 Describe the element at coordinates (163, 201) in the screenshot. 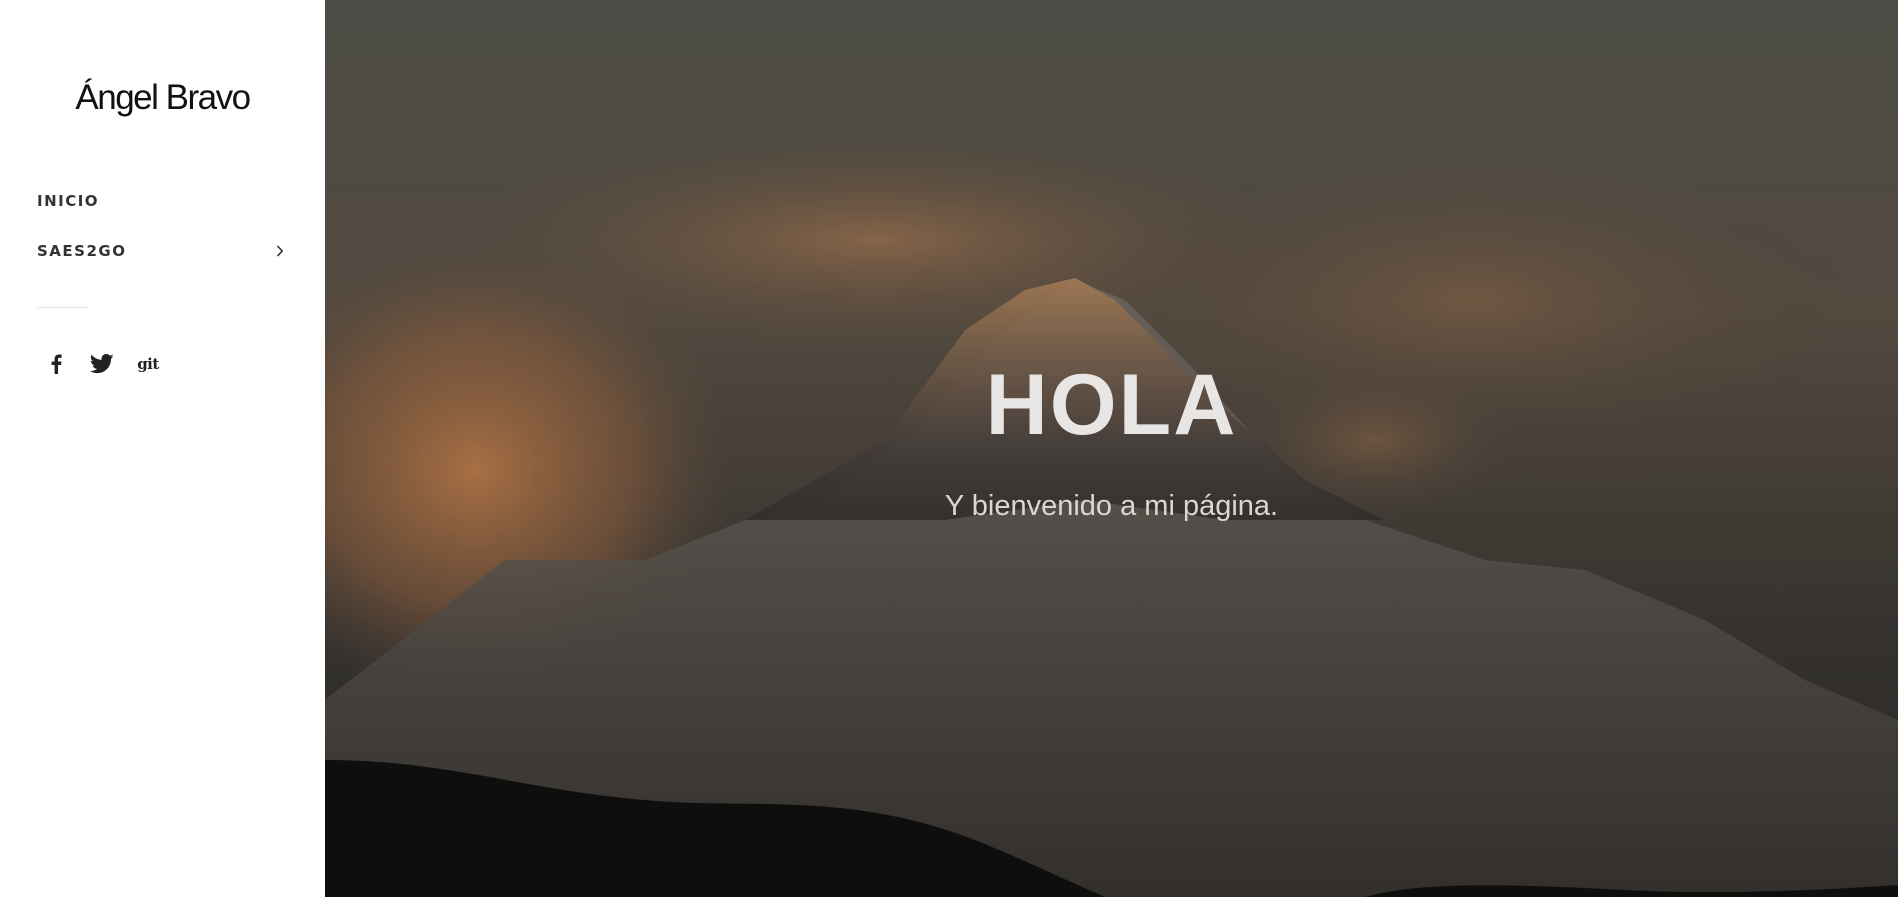

I see `nav-item-inicio: INICIO` at that location.